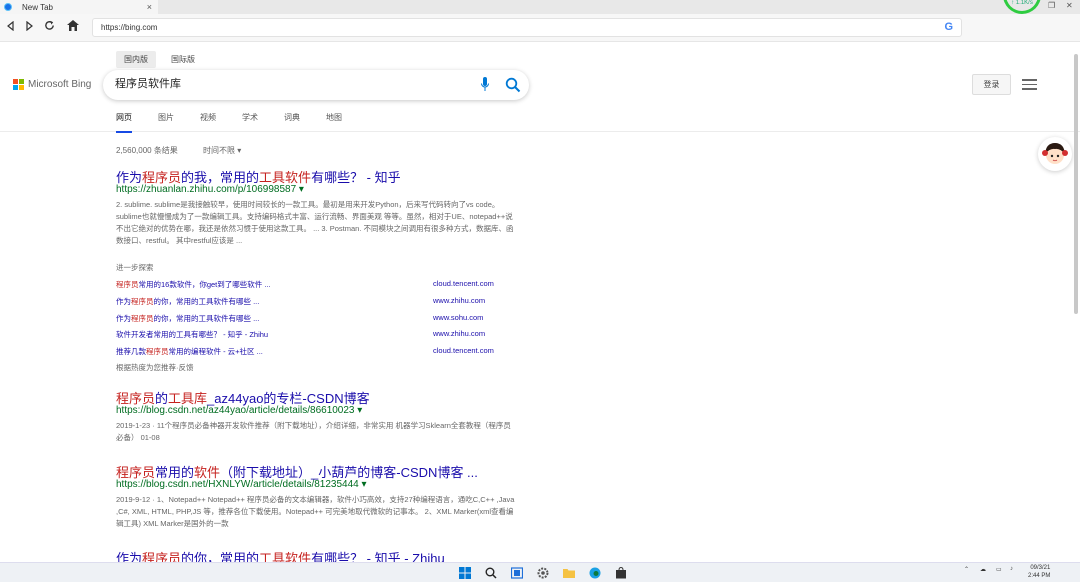 Image resolution: width=1080 pixels, height=582 pixels. What do you see at coordinates (334, 121) in the screenshot?
I see `tab-maps: 地图` at bounding box center [334, 121].